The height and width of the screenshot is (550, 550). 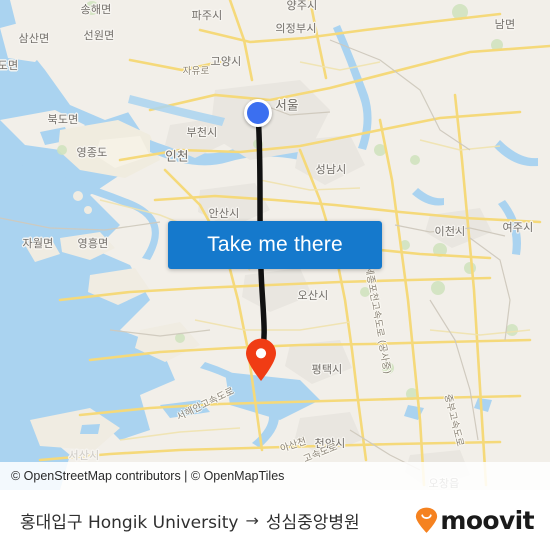 I want to click on moovit-wordmark: moovit, so click(x=487, y=520).